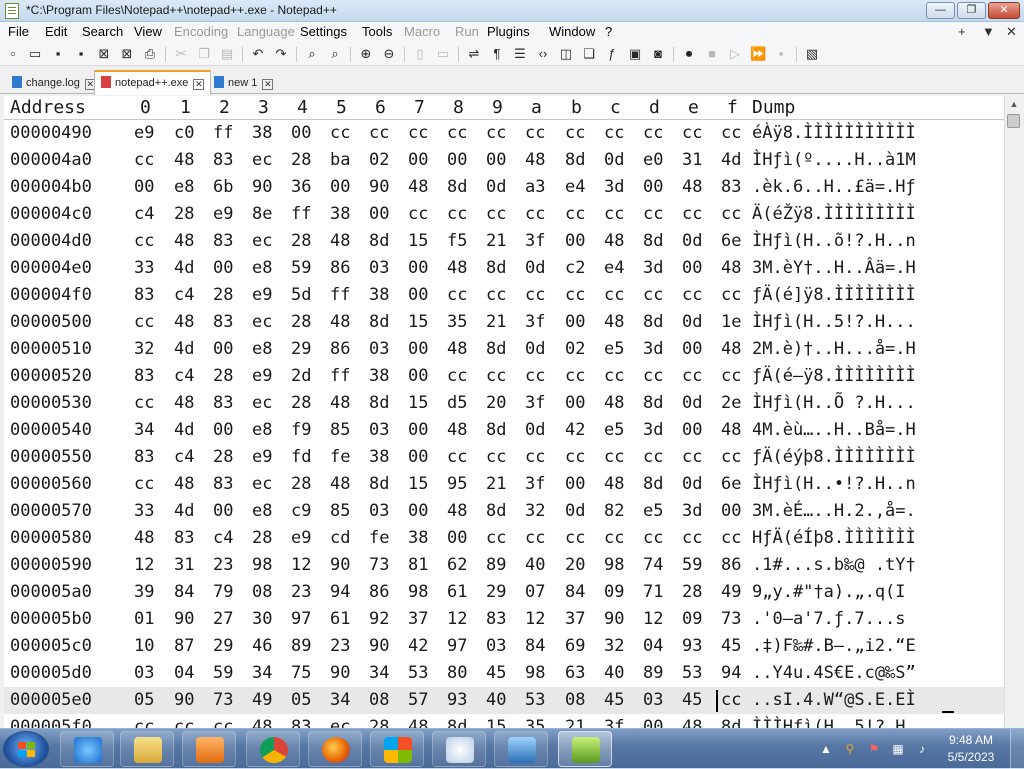 Image resolution: width=1024 pixels, height=769 pixels. What do you see at coordinates (658, 54) in the screenshot?
I see `screenshot-icon: ◙` at bounding box center [658, 54].